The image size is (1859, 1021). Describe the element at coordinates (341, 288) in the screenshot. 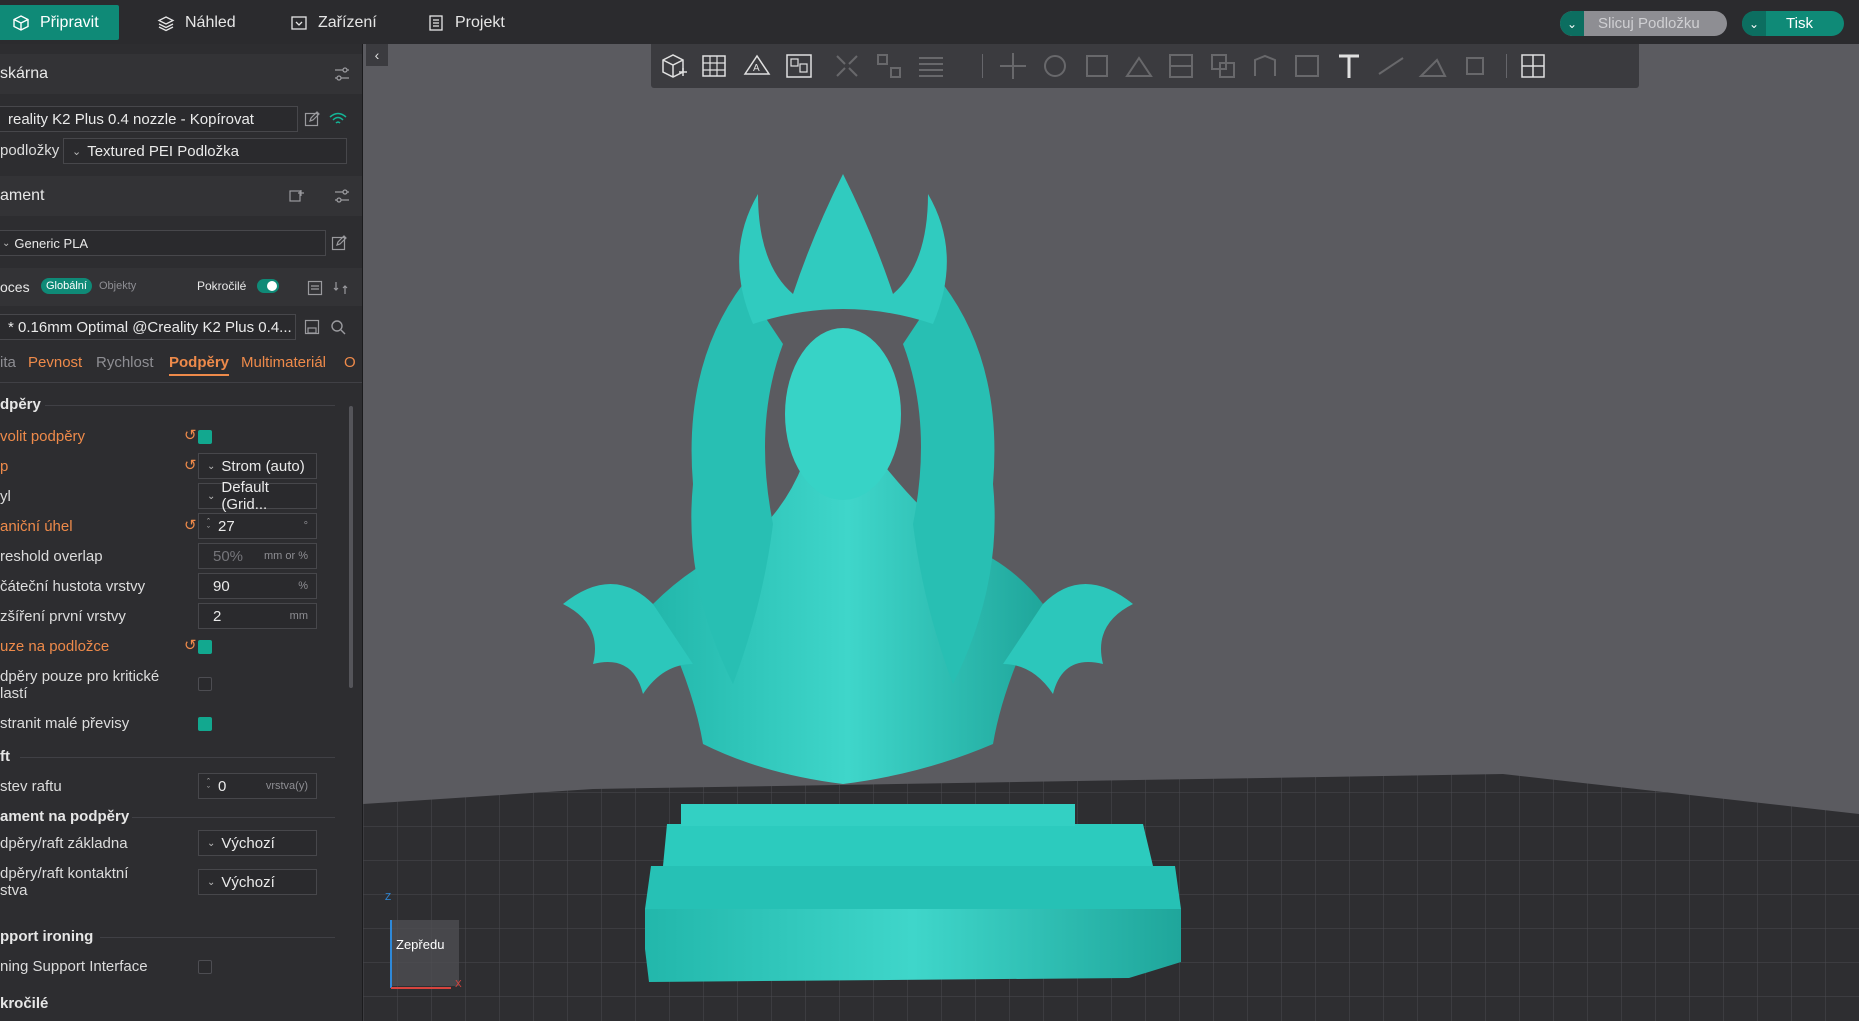

I see `swap-icon` at that location.